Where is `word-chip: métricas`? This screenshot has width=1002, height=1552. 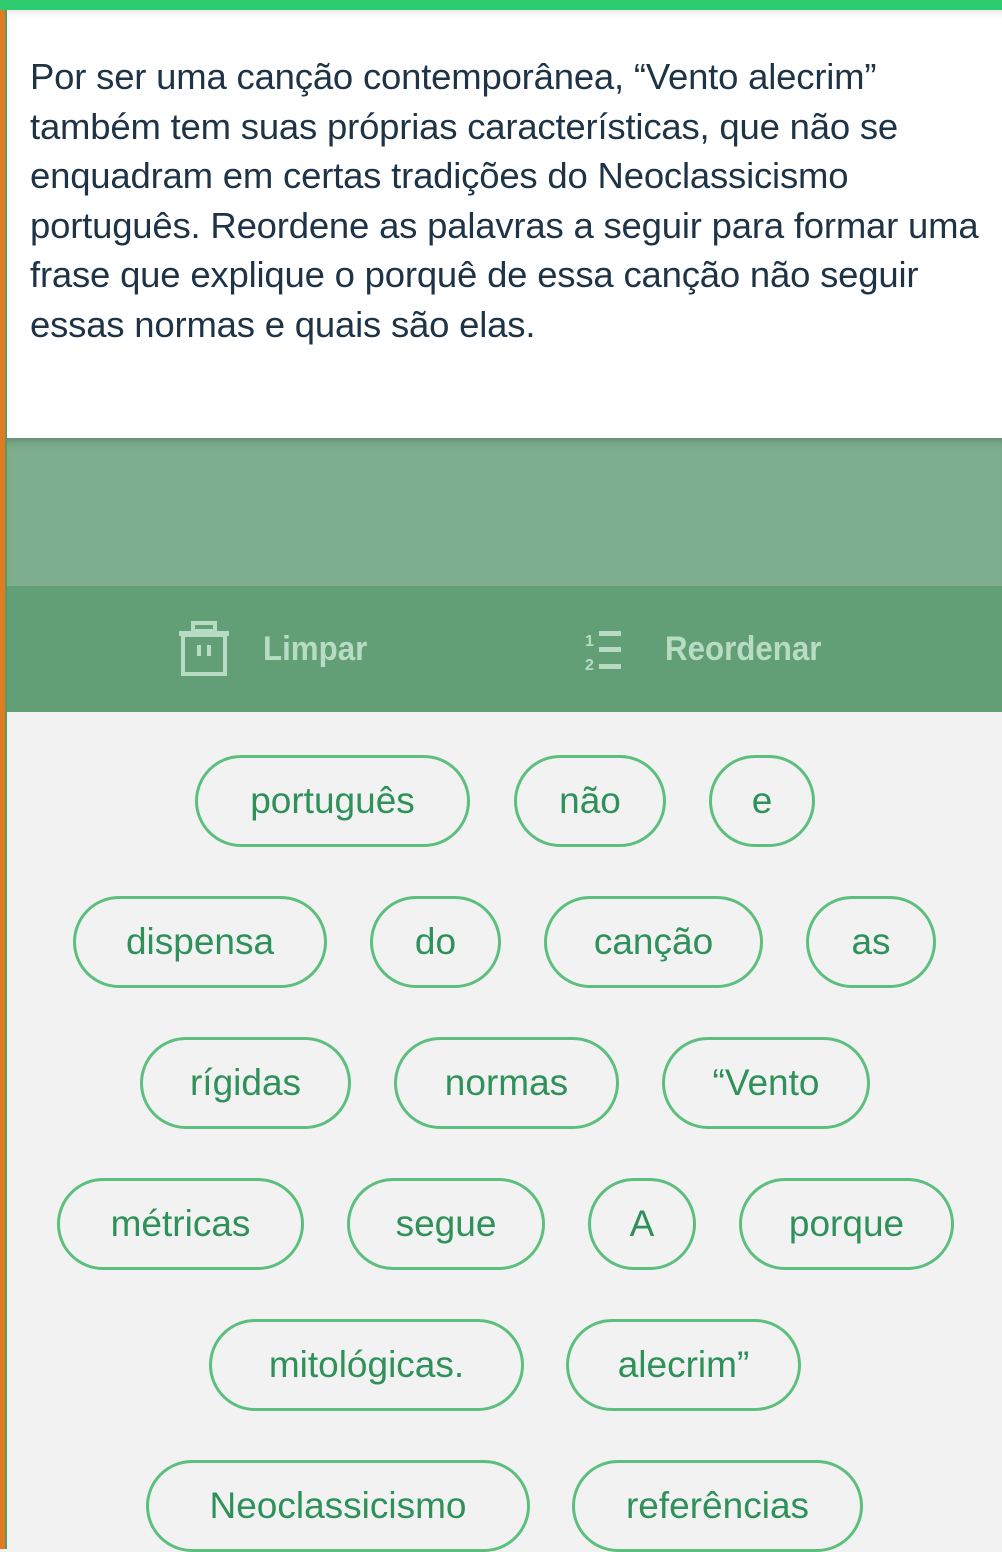 word-chip: métricas is located at coordinates (180, 1224).